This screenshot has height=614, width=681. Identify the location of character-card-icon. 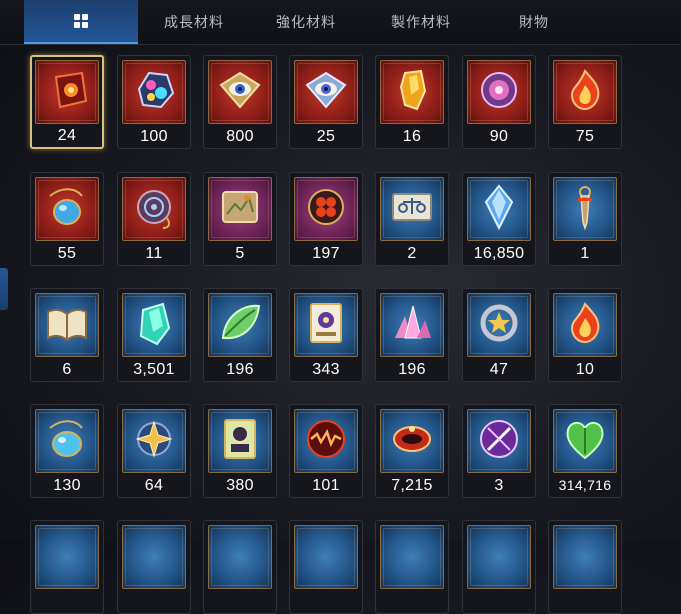
(240, 441).